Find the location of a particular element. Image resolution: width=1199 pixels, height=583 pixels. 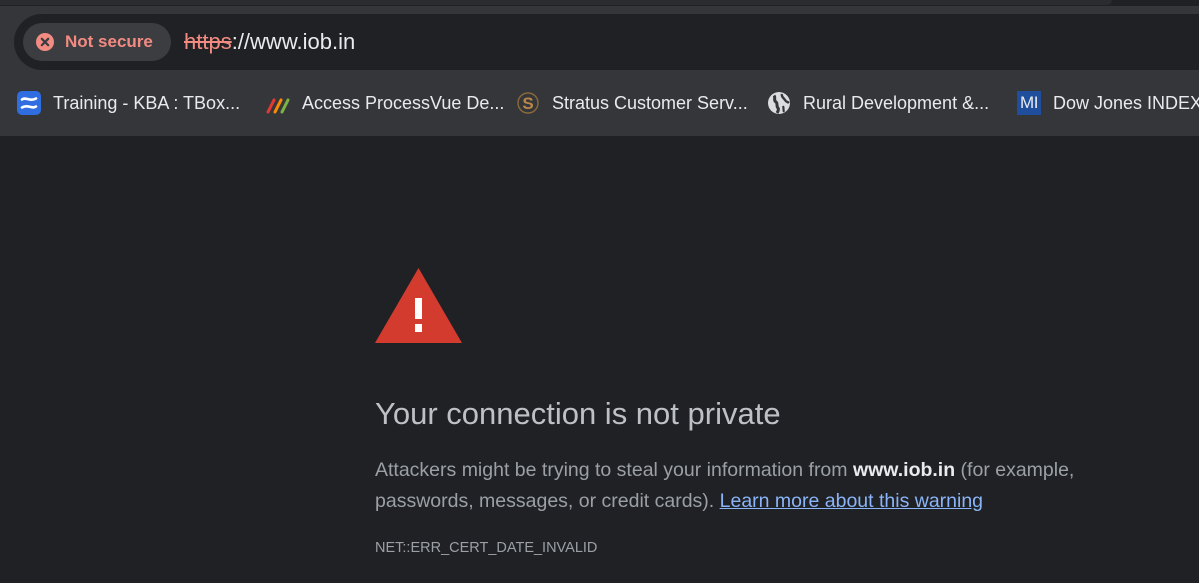

stratus-icon: S is located at coordinates (528, 103).